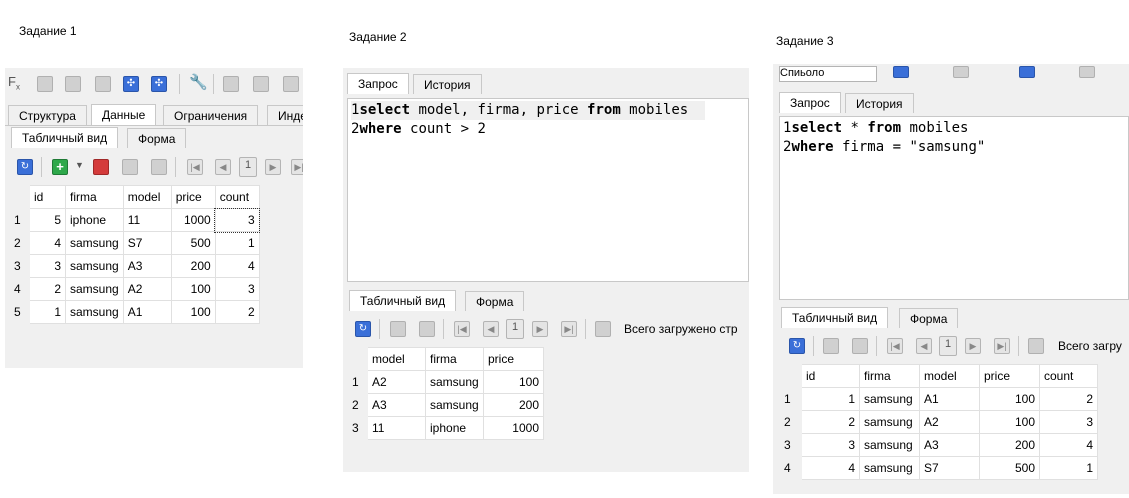  Describe the element at coordinates (195, 167) in the screenshot. I see `first-page-icon: |◀` at that location.